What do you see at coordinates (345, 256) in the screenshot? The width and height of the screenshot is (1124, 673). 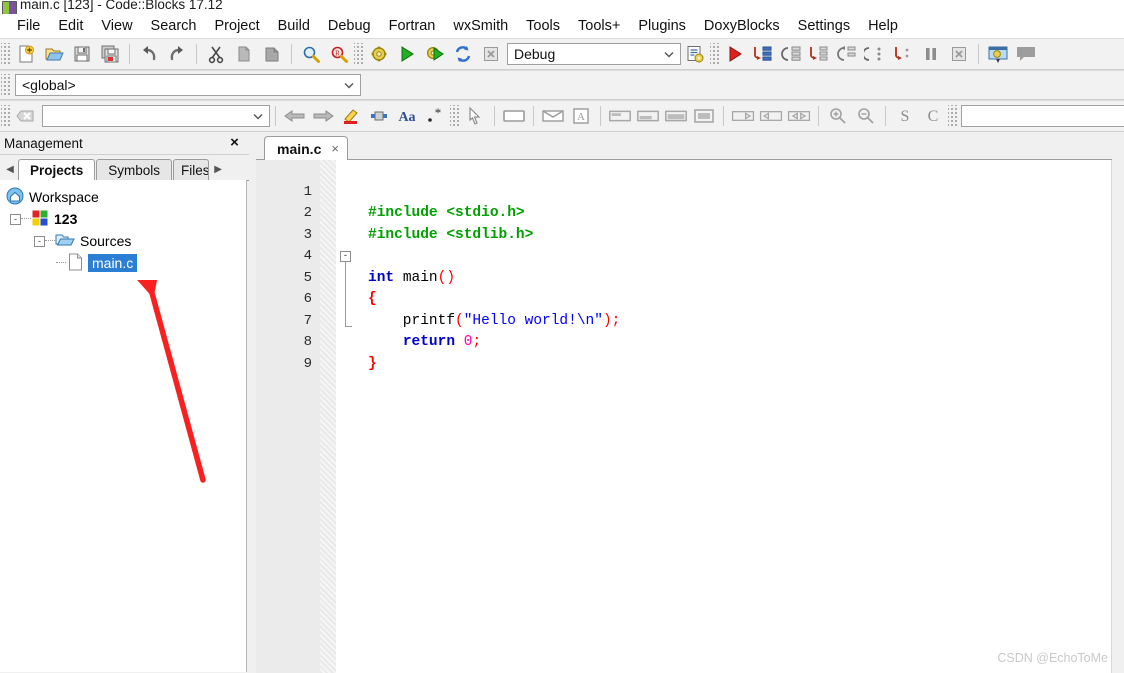 I see `fold-toggle-icon: -` at bounding box center [345, 256].